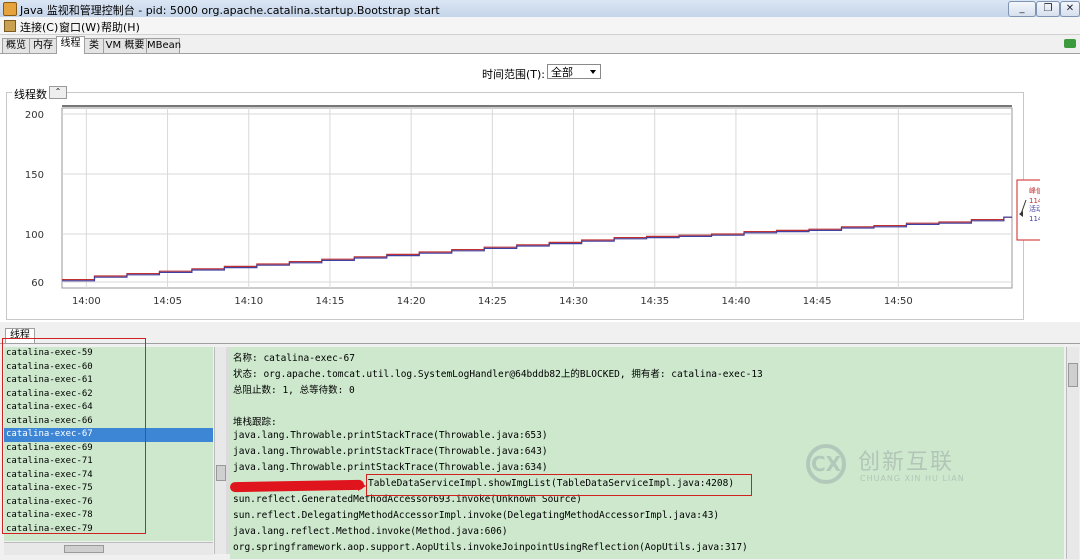 The width and height of the screenshot is (1080, 560). I want to click on x-tick-label: 14:20, so click(411, 301).